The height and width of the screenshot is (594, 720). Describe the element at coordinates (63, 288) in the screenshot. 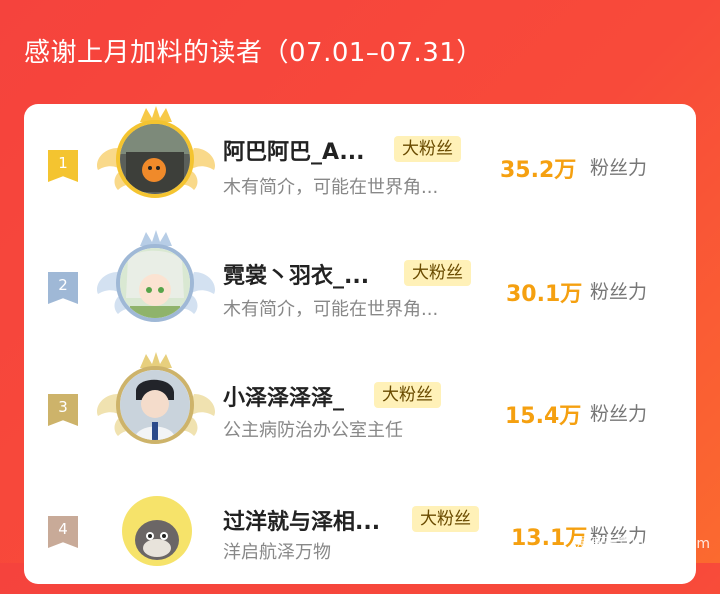

I see `rank-badge: 2` at that location.